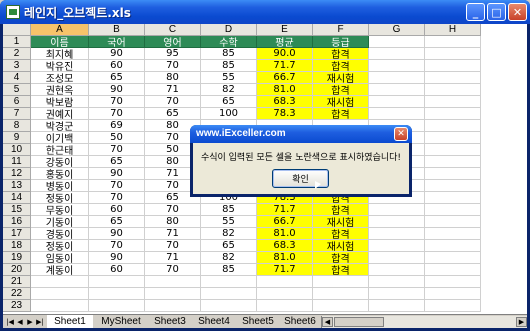 The width and height of the screenshot is (530, 331). What do you see at coordinates (173, 222) in the screenshot?
I see `table-cell: 80` at bounding box center [173, 222].